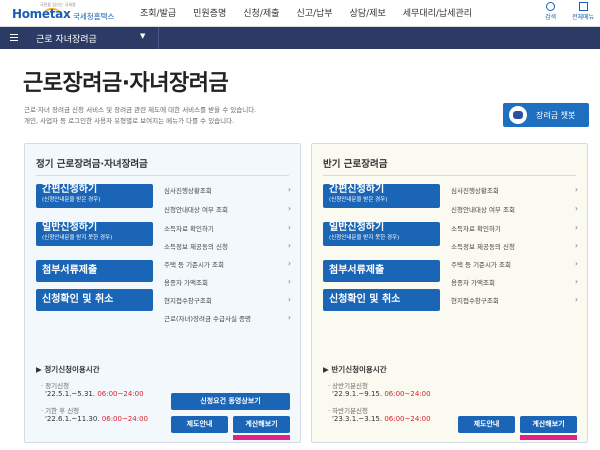  What do you see at coordinates (230, 401) in the screenshot?
I see `requirements-video-button: 신청요건 동영상보기` at bounding box center [230, 401].